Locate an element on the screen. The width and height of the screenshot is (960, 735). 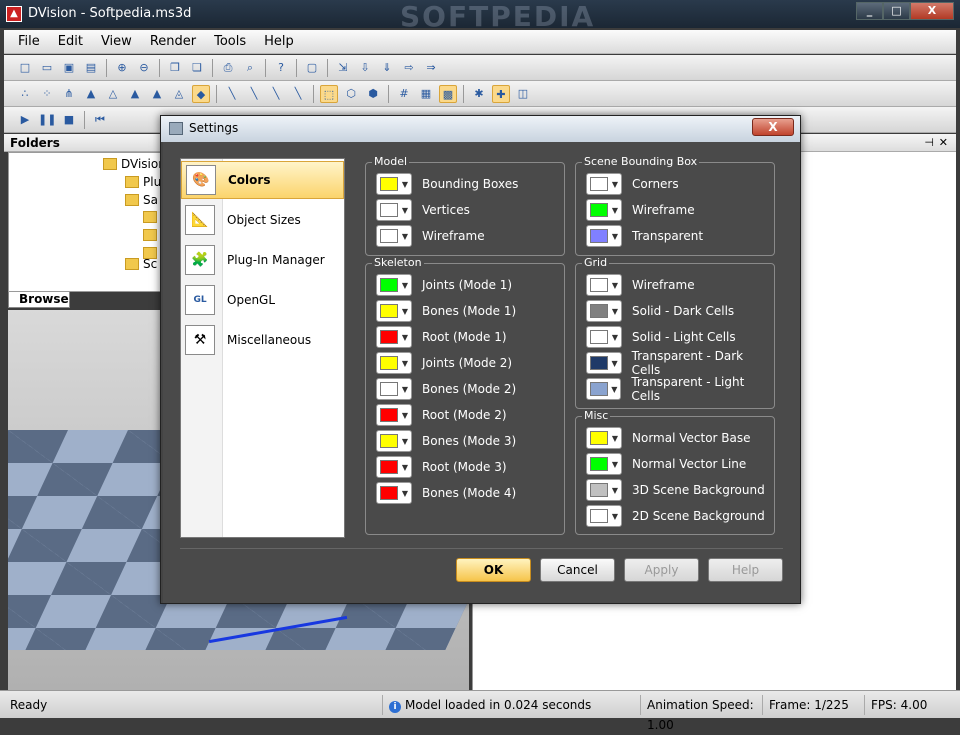
browse-tab: Browse is located at coordinates (39, 300).